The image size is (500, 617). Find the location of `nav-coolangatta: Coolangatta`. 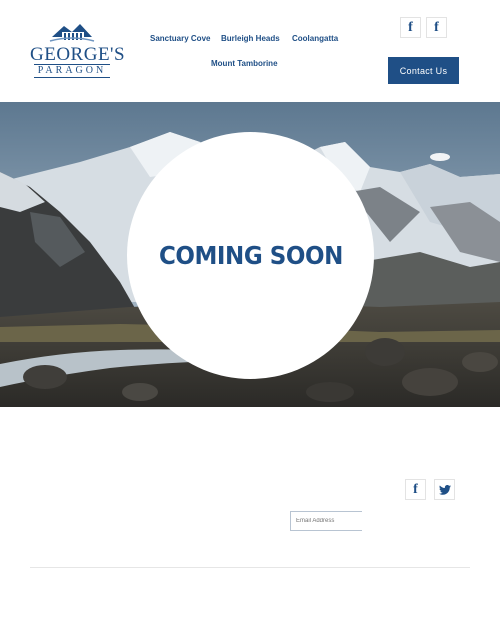

nav-coolangatta: Coolangatta is located at coordinates (315, 38).